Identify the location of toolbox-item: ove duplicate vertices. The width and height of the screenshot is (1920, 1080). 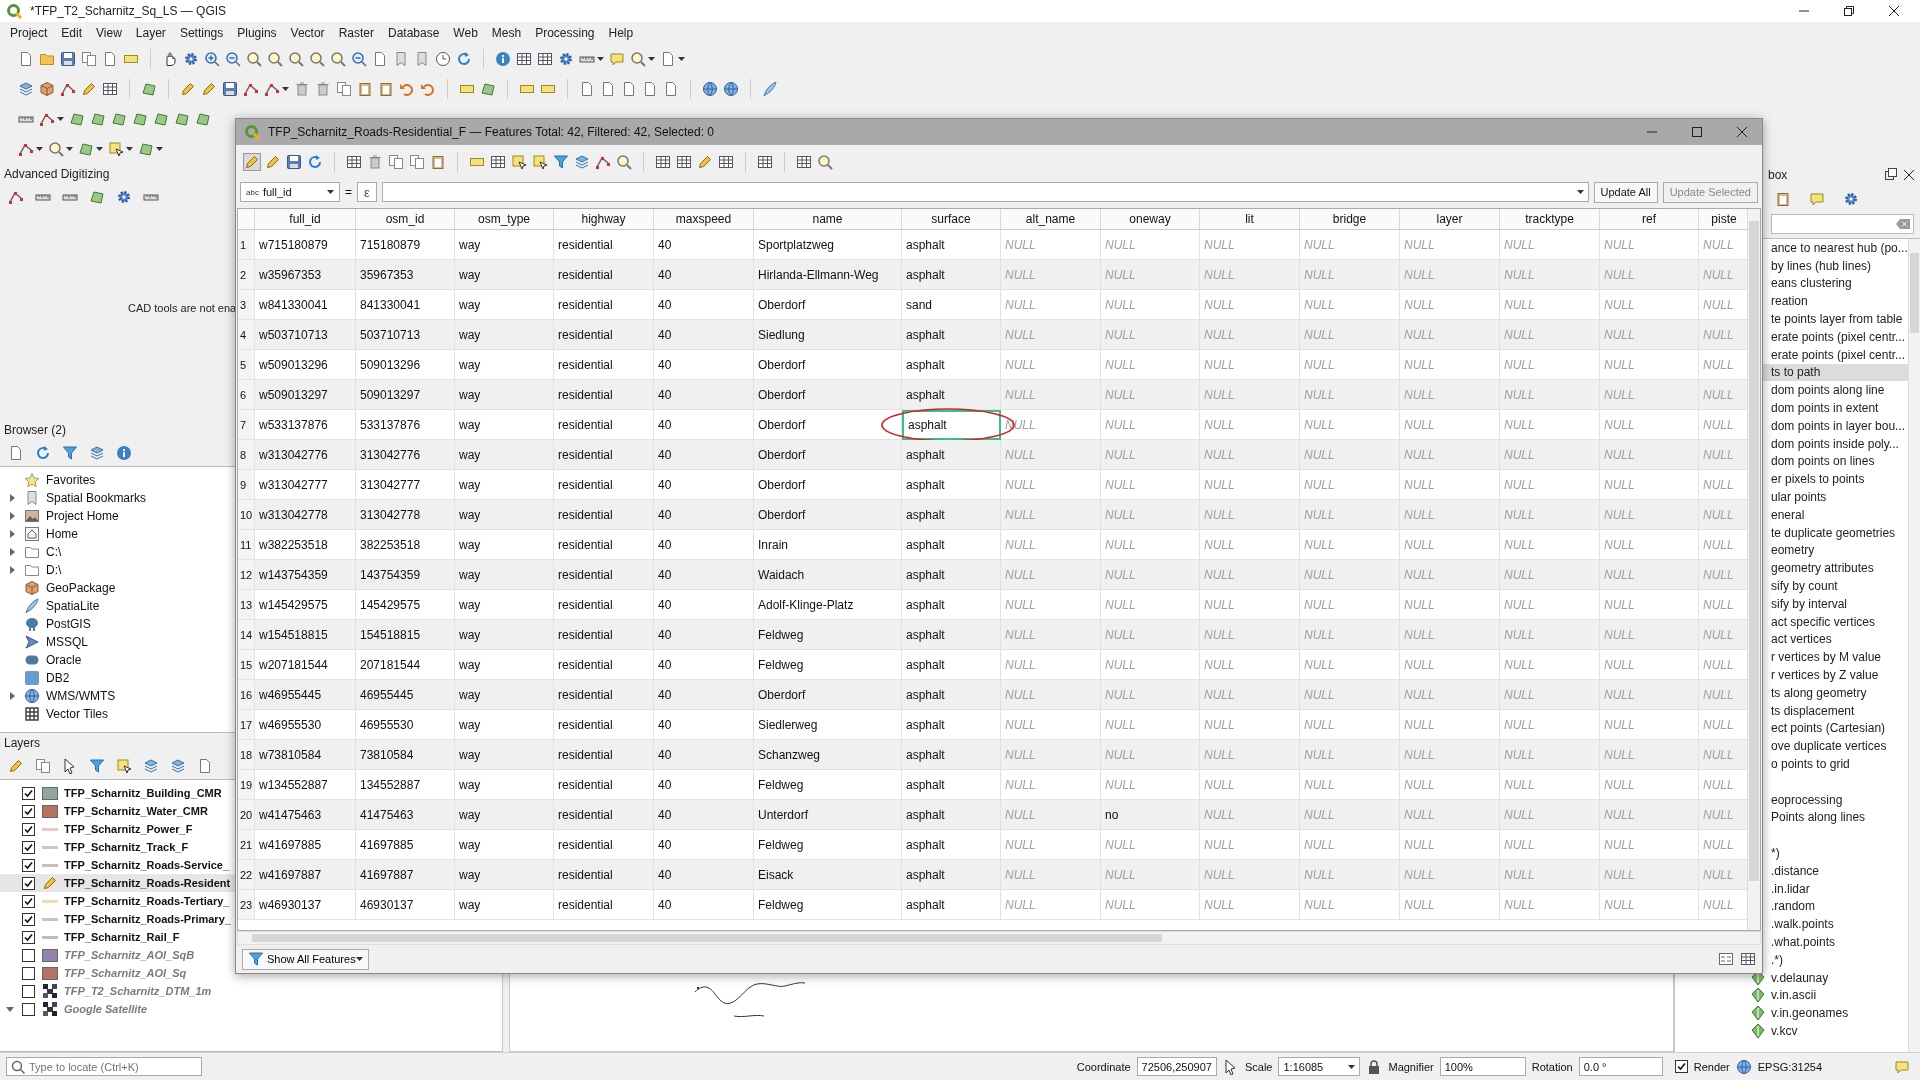
(1829, 746).